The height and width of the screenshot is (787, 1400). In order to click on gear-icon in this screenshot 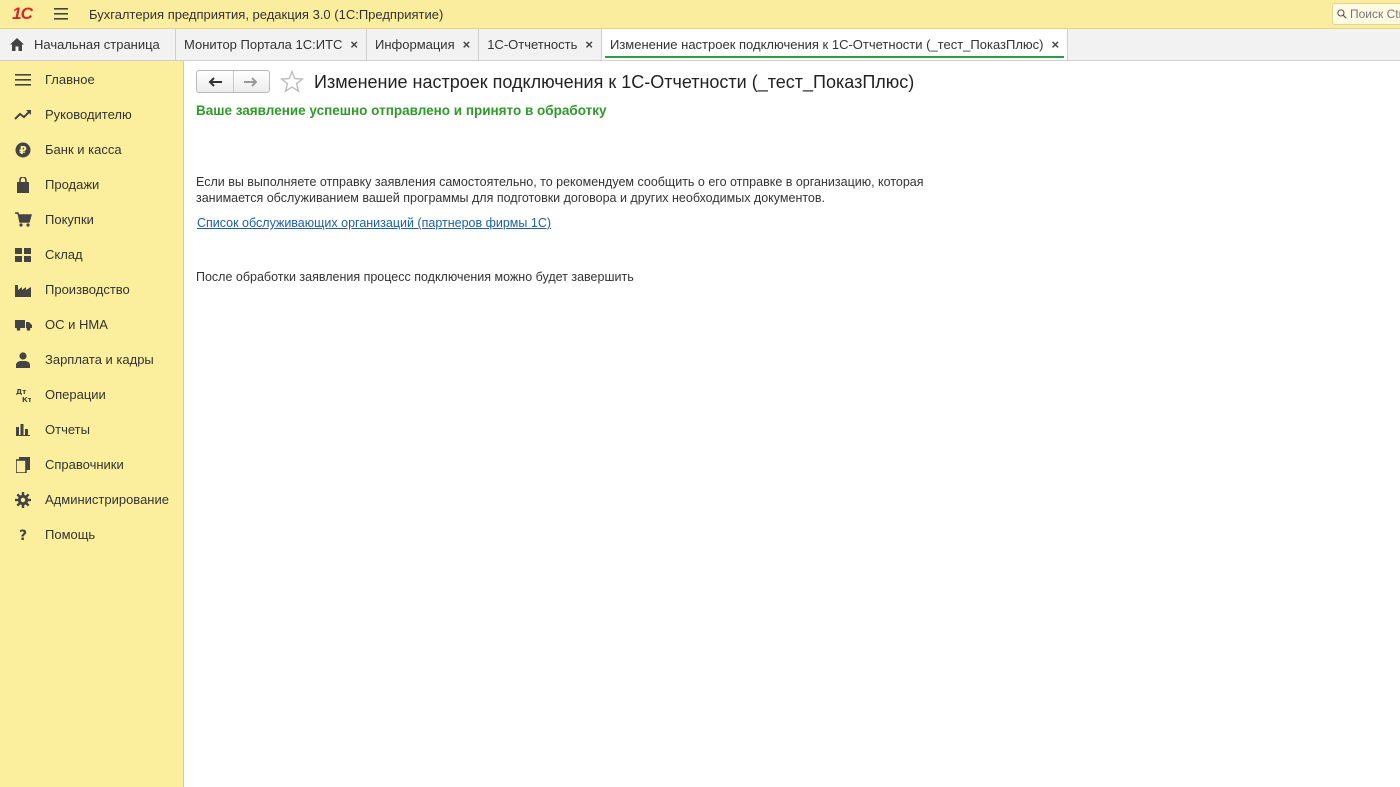, I will do `click(23, 500)`.